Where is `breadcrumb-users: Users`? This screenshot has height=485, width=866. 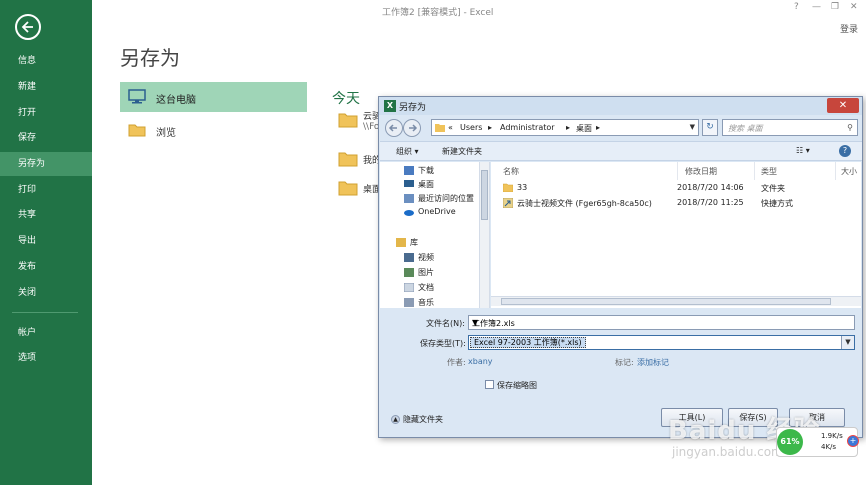
breadcrumb-users: Users is located at coordinates (471, 127).